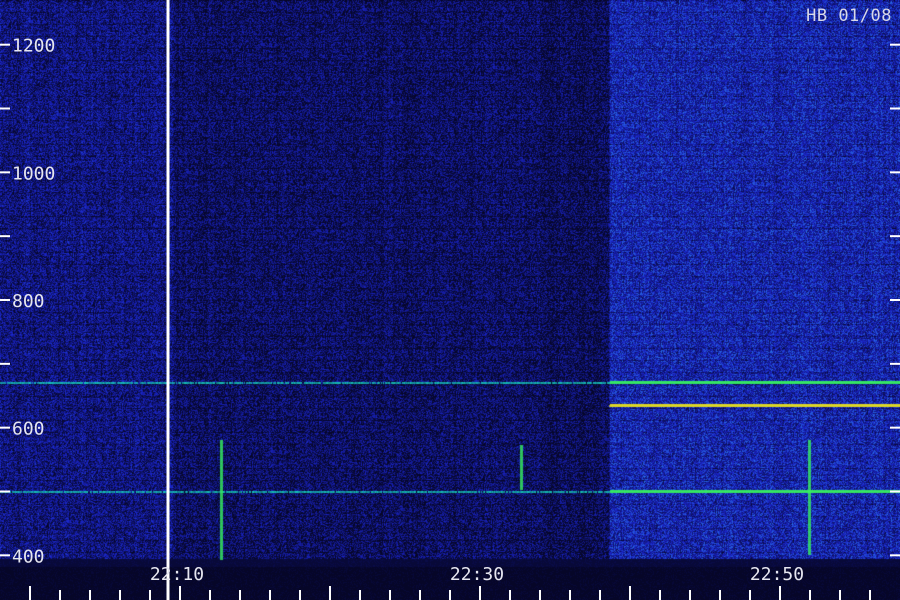 The height and width of the screenshot is (600, 900). I want to click on y-tick-label: 1200, so click(33, 46).